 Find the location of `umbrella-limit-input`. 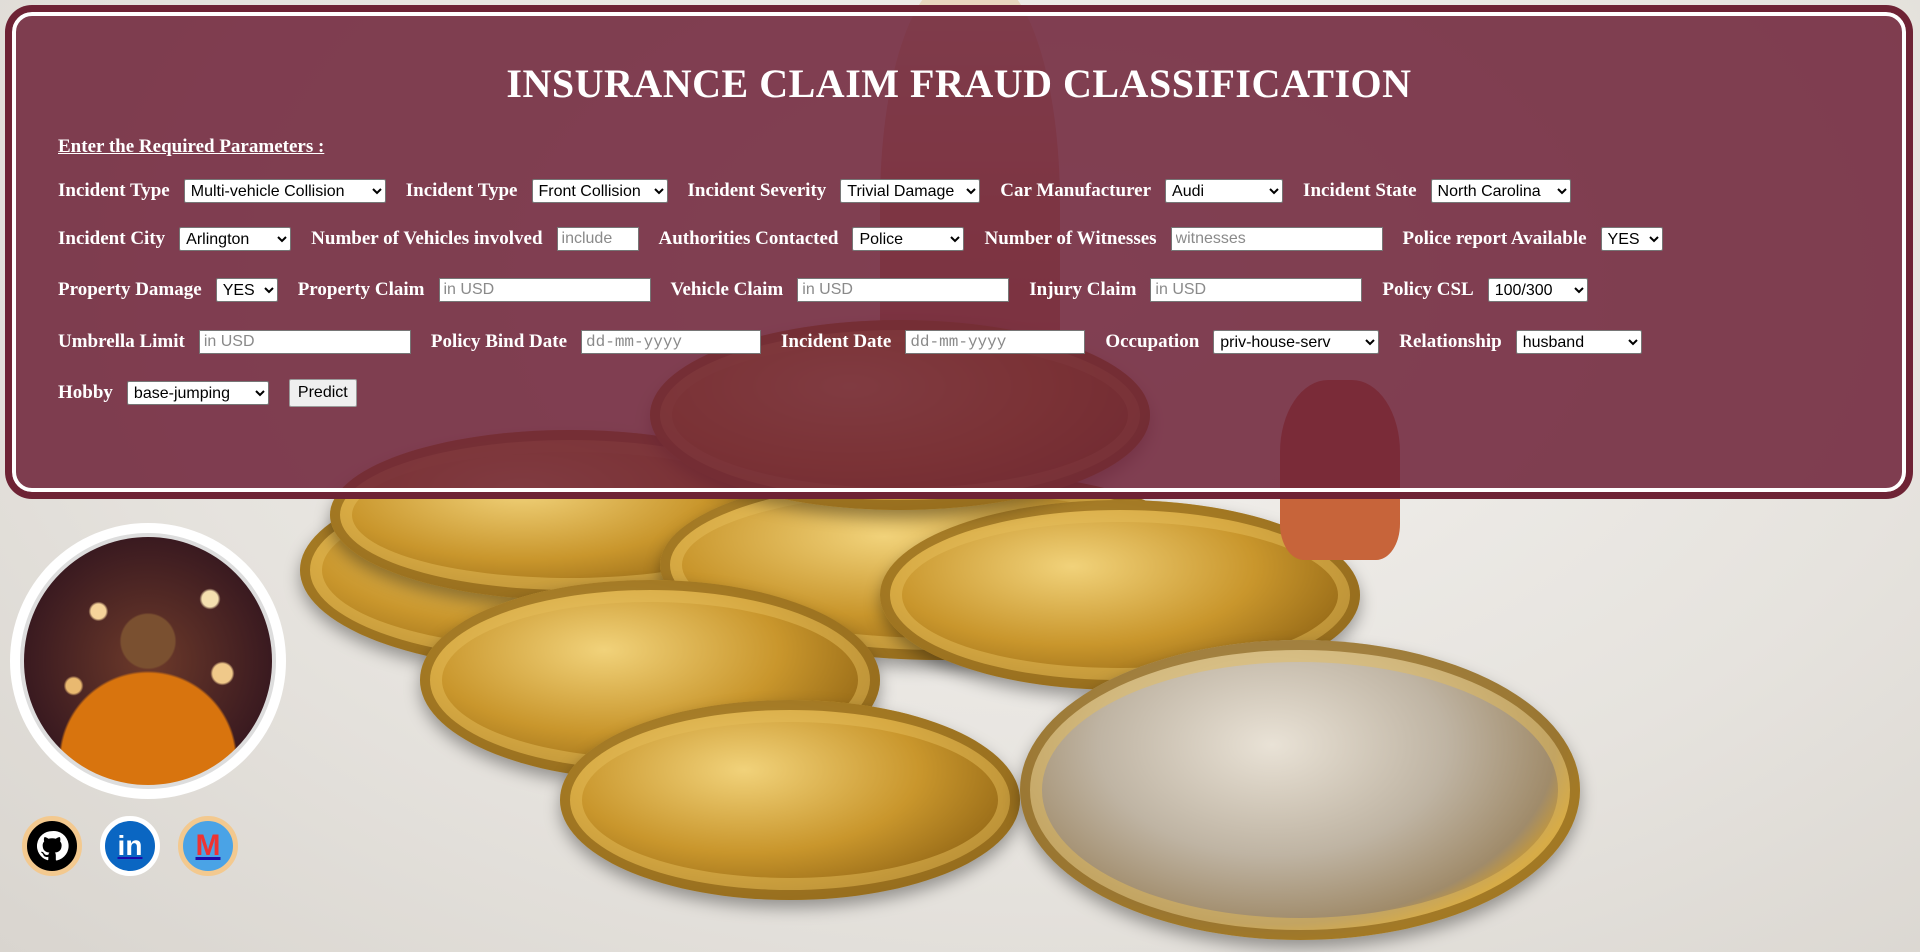

umbrella-limit-input is located at coordinates (304, 342).